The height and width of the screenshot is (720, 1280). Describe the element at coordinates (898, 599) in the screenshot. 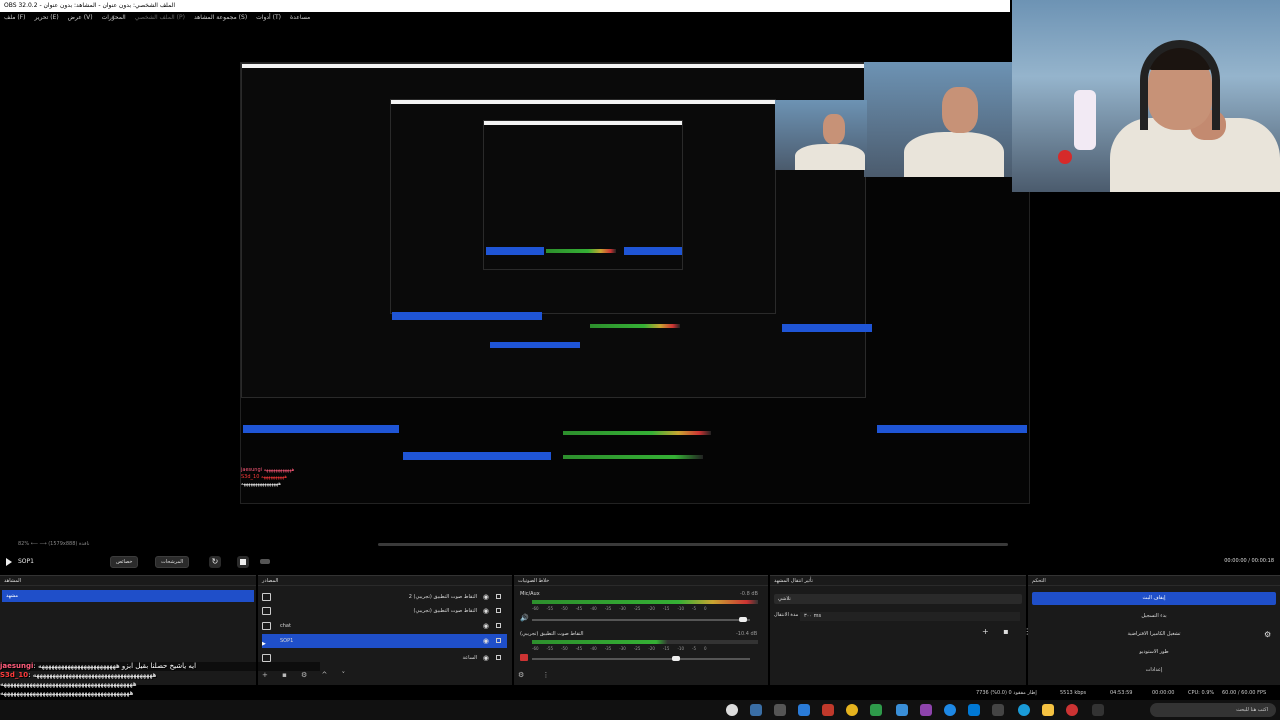

I see `transition-type-select: تلاشي` at that location.